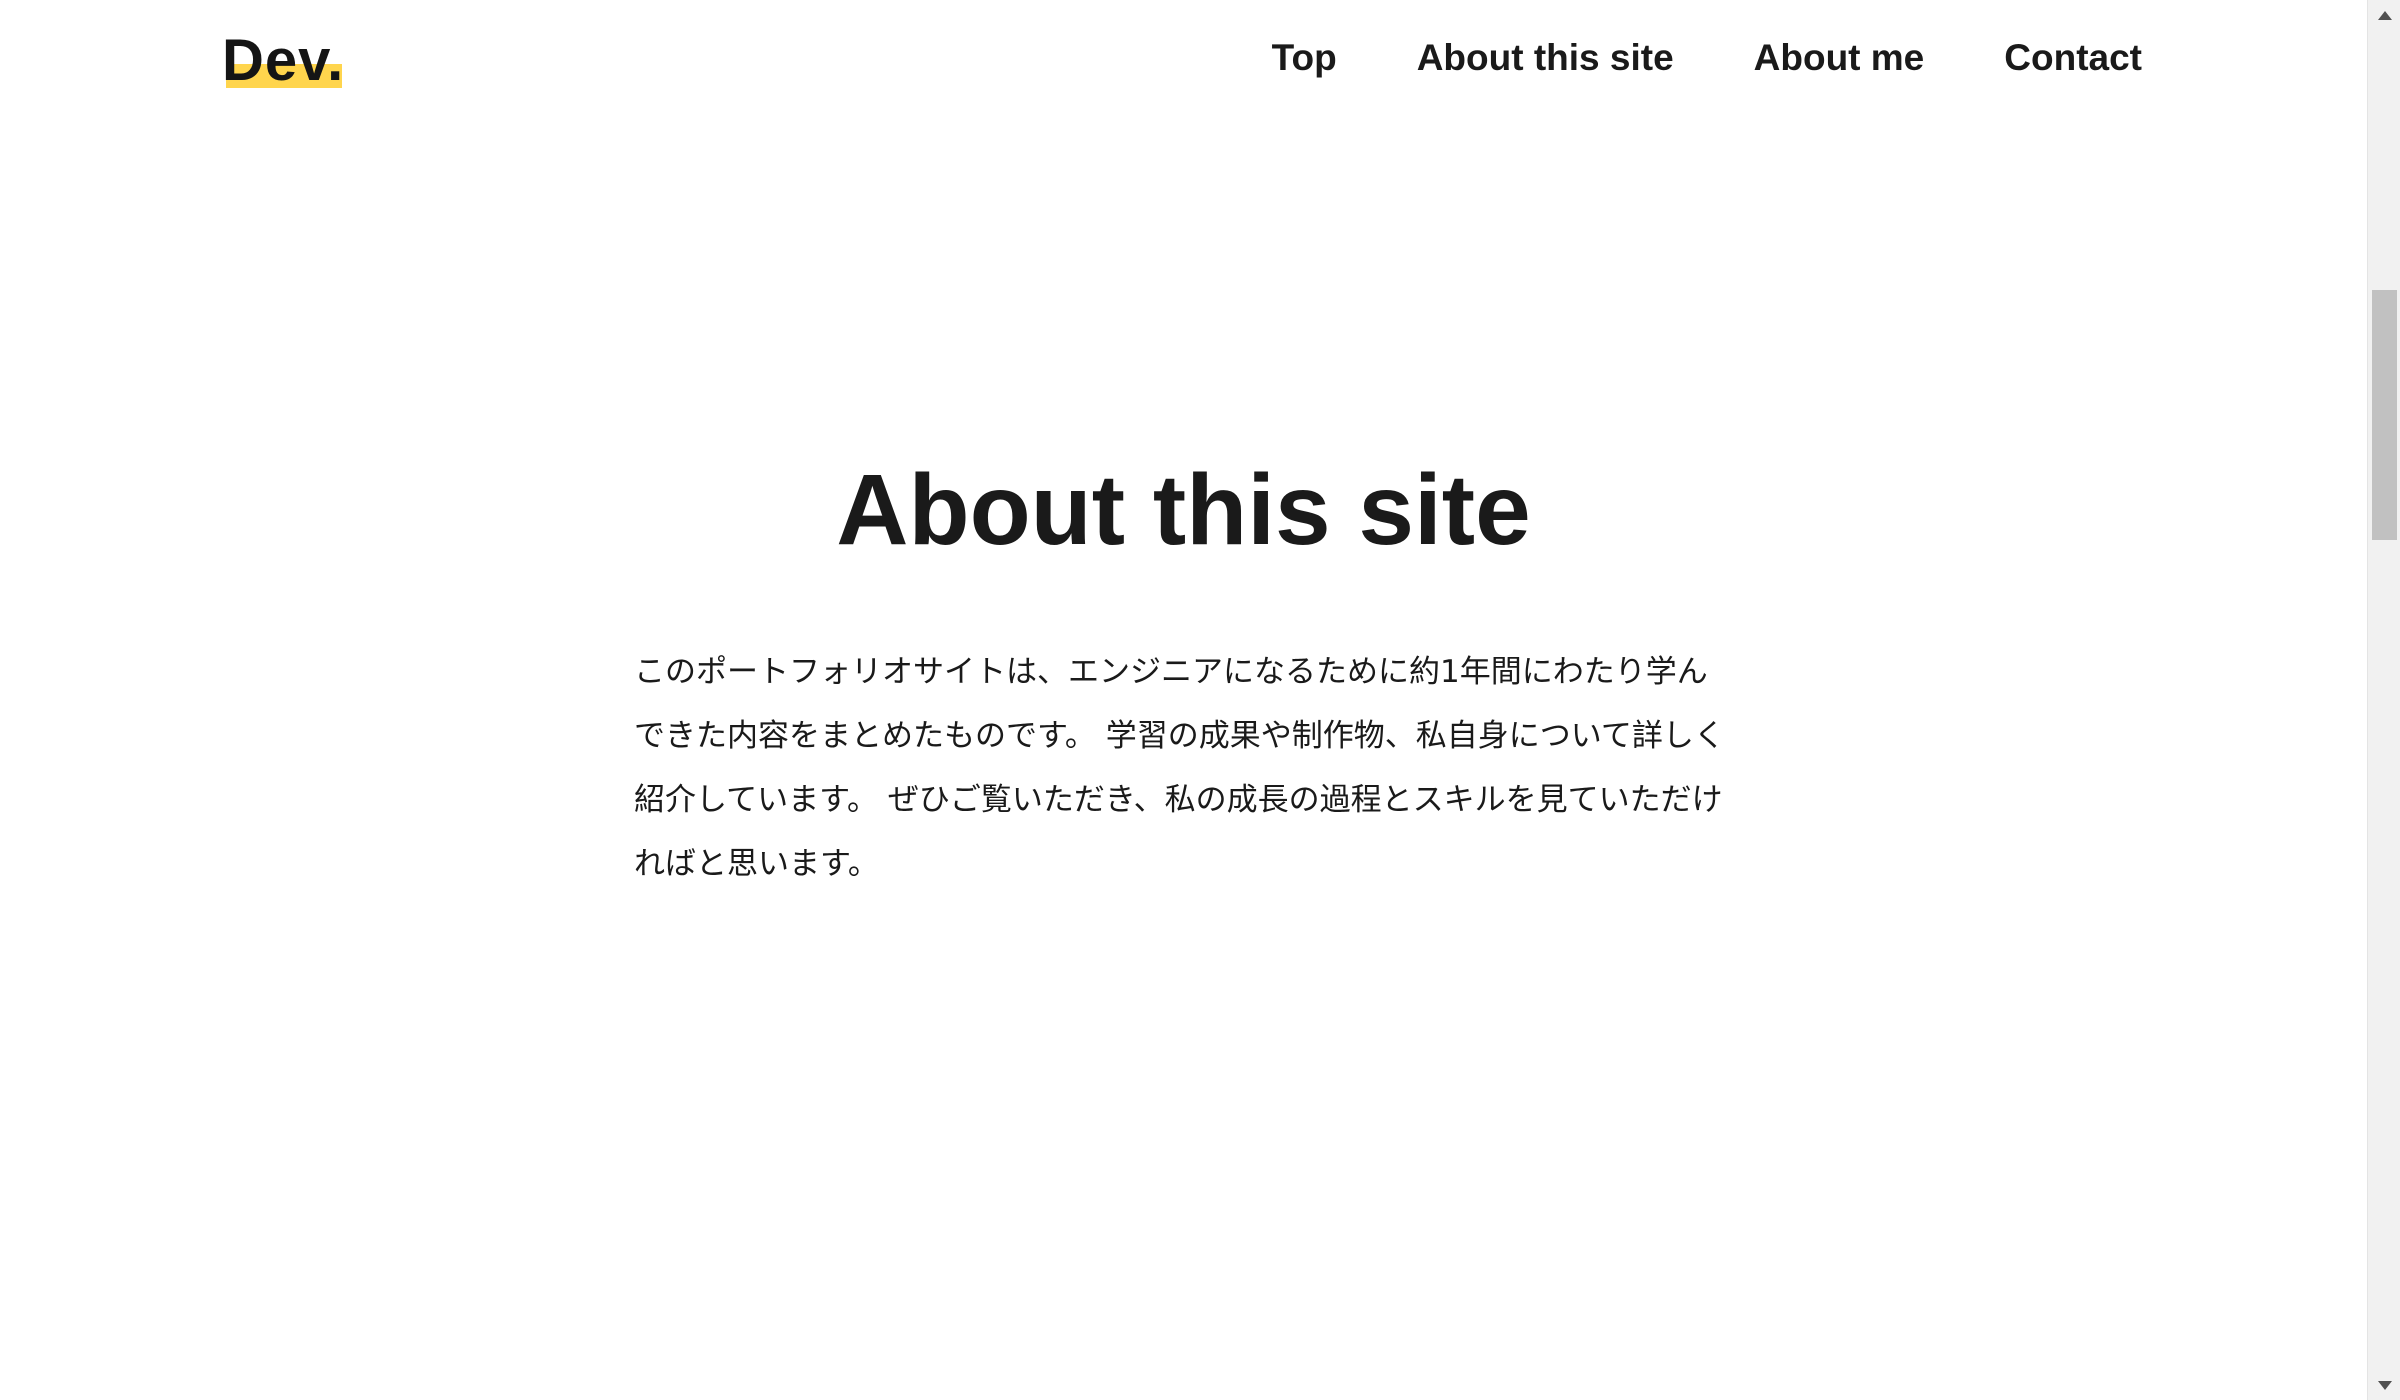  I want to click on vertical-scrollbar, so click(2383, 700).